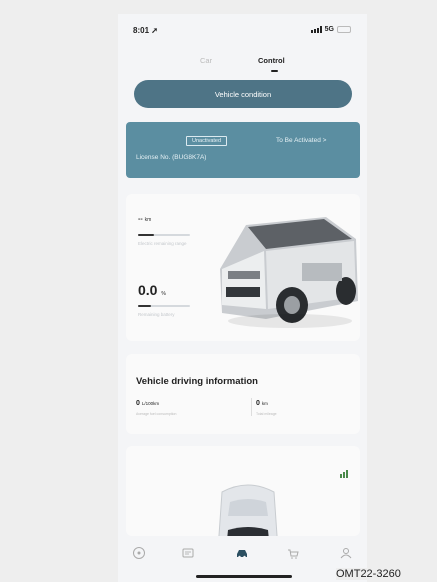  Describe the element at coordinates (346, 553) in the screenshot. I see `profile-icon` at that location.